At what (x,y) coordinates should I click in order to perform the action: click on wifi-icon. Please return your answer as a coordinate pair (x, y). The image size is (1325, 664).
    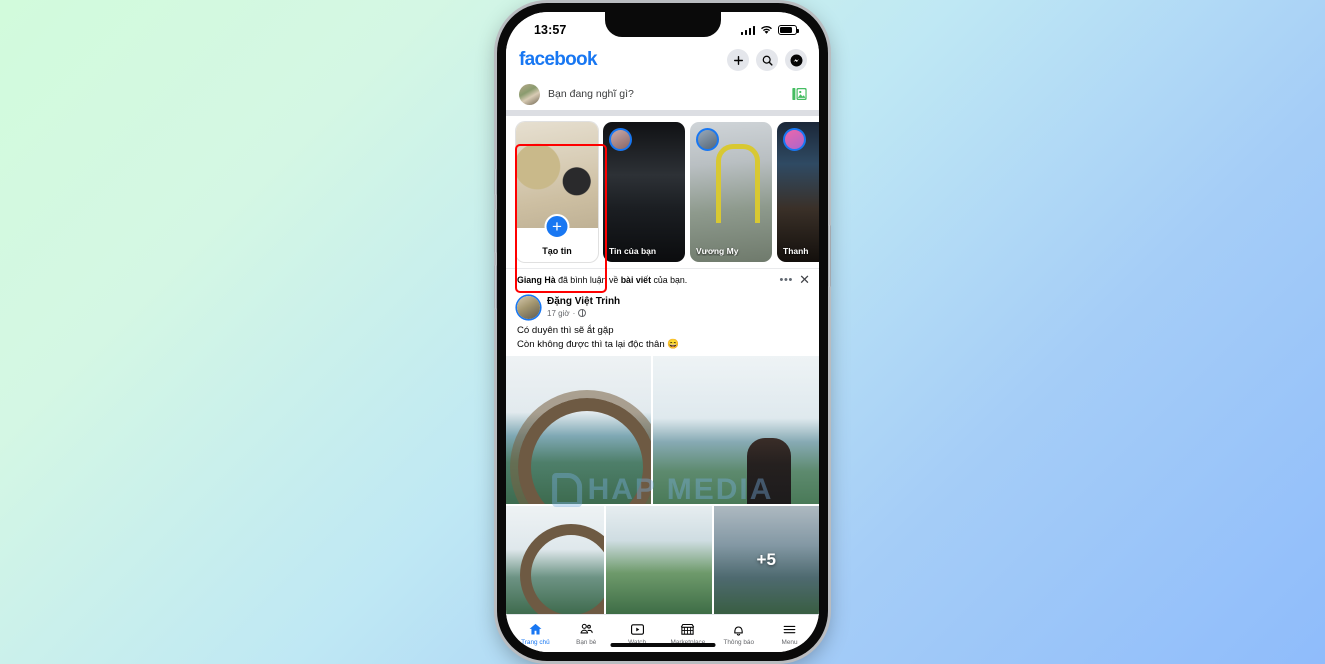
    Looking at the image, I should click on (766, 29).